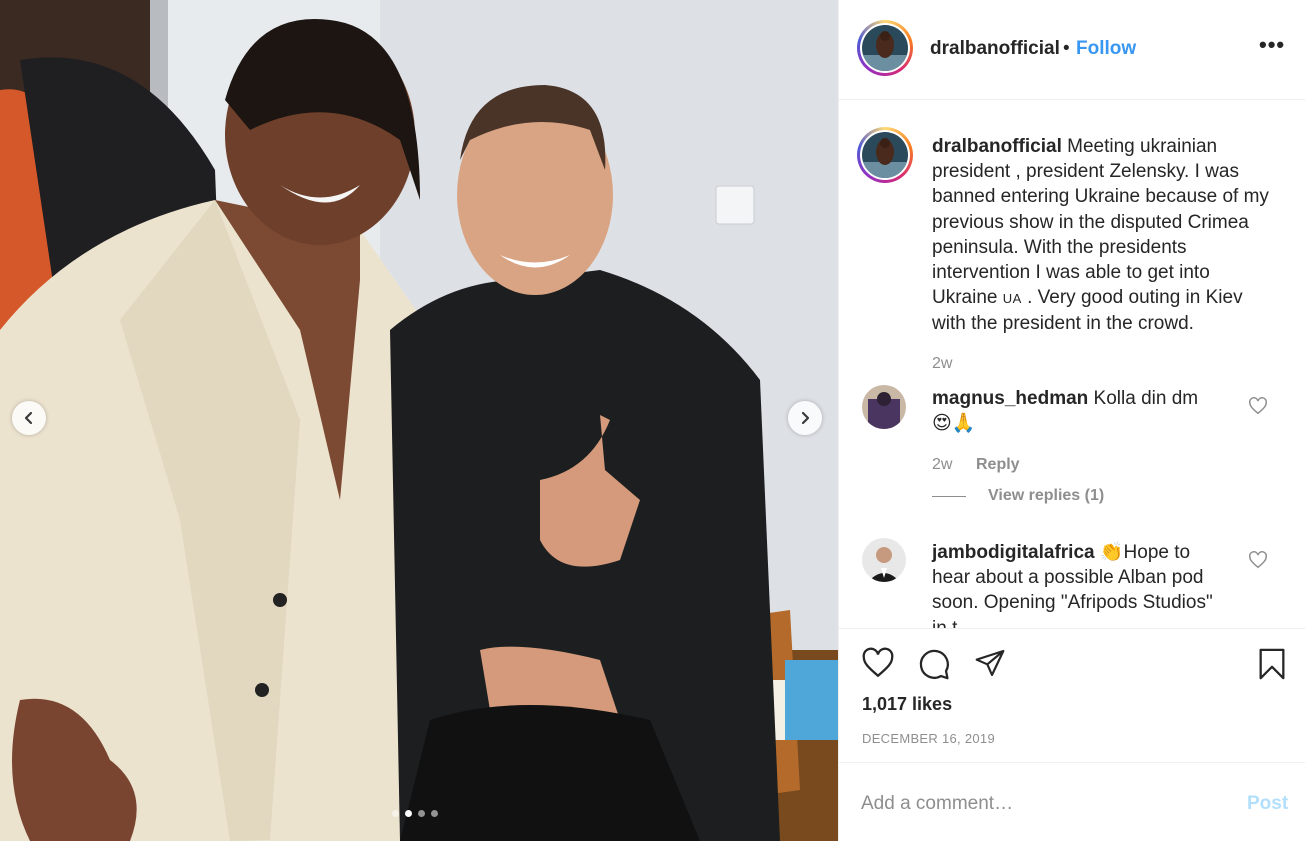 The width and height of the screenshot is (1305, 841). I want to click on comment-button, so click(934, 664).